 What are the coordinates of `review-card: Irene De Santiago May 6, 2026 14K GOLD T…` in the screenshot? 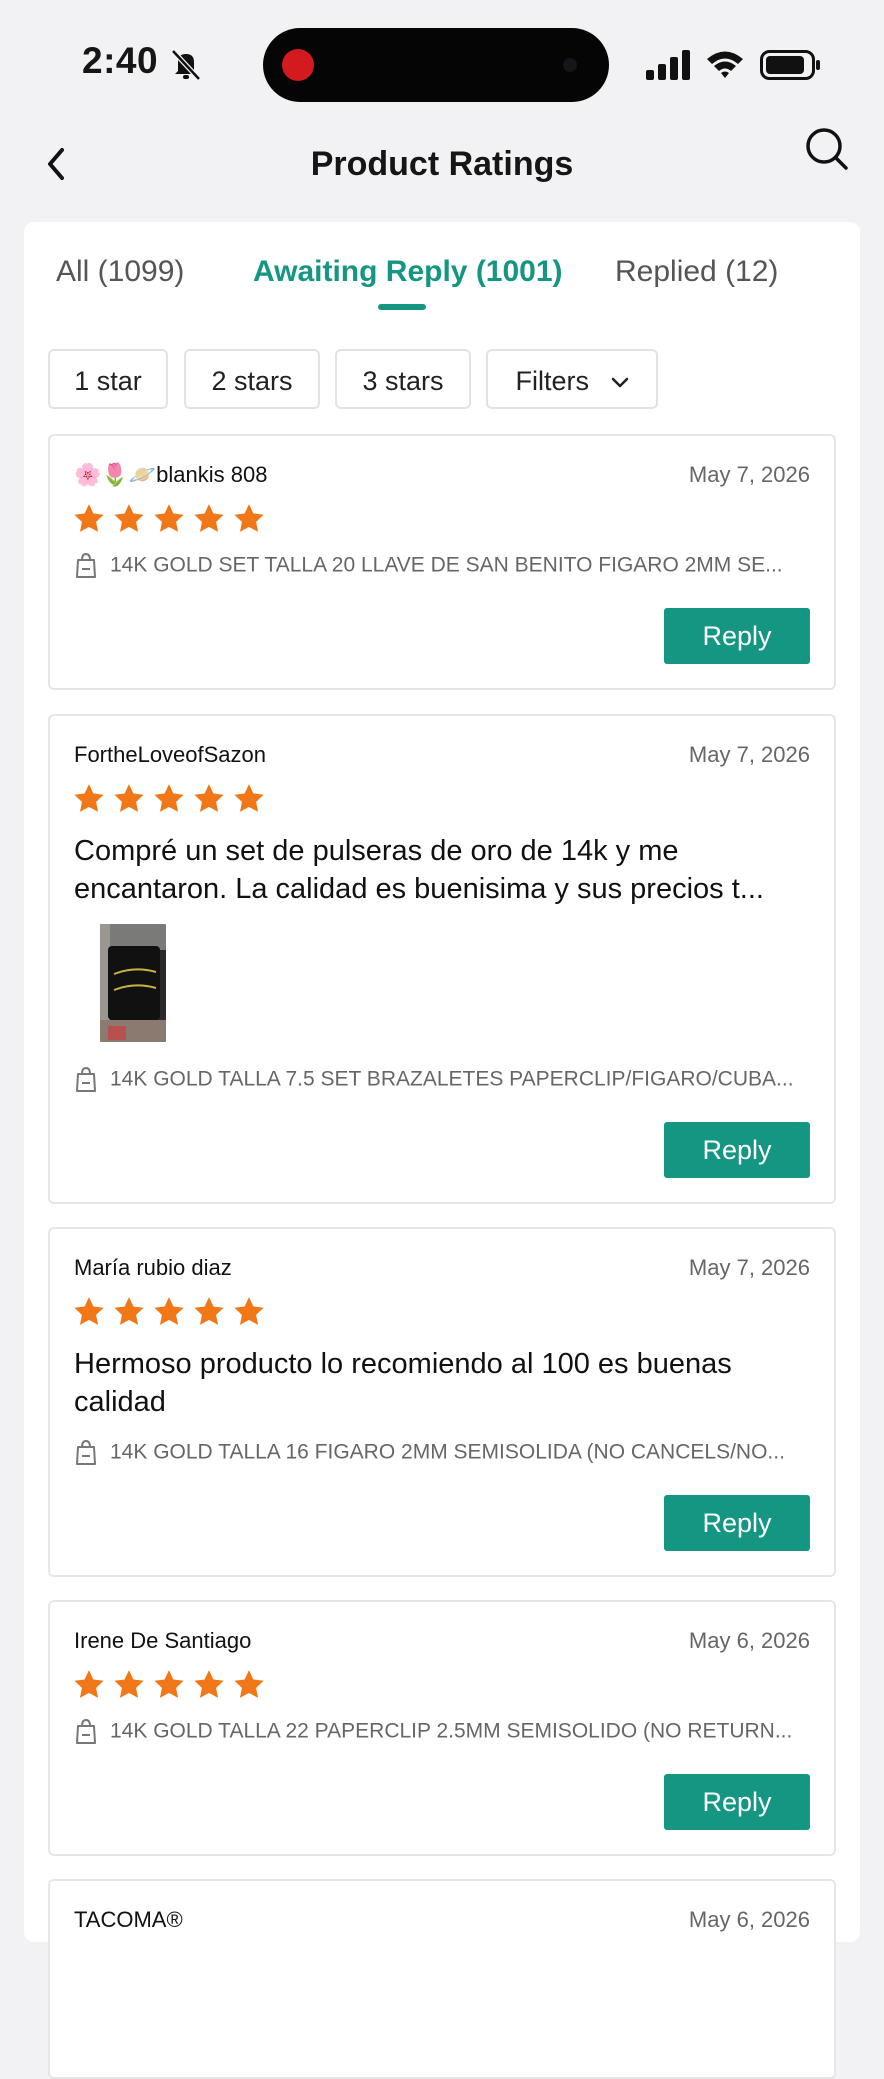 It's located at (442, 1728).